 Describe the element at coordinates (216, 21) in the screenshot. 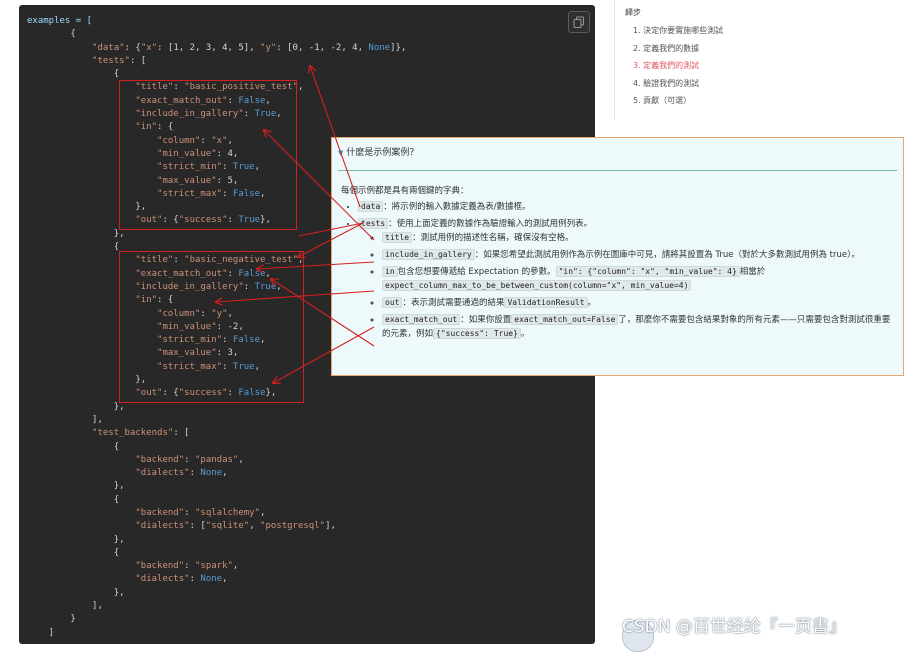

I see `code-line: examples = [` at that location.